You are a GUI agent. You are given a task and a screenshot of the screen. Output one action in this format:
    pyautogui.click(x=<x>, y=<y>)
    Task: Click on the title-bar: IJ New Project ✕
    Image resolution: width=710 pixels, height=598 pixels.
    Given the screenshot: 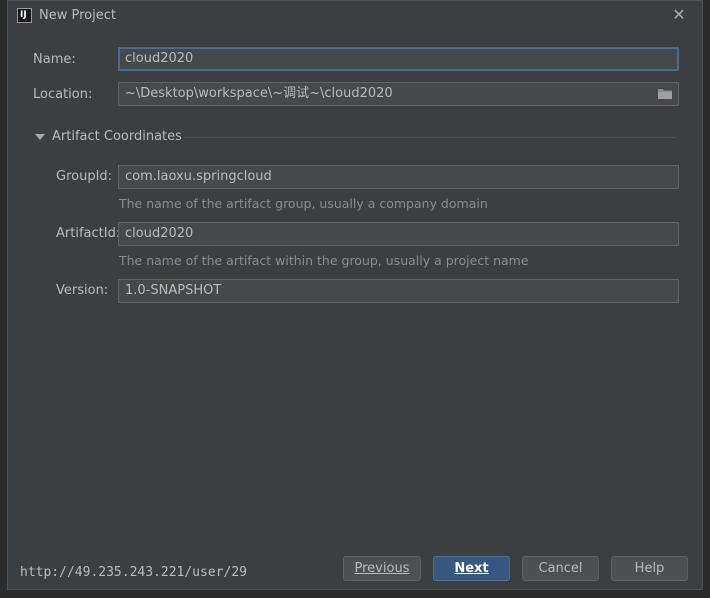 What is the action you would take?
    pyautogui.click(x=355, y=16)
    